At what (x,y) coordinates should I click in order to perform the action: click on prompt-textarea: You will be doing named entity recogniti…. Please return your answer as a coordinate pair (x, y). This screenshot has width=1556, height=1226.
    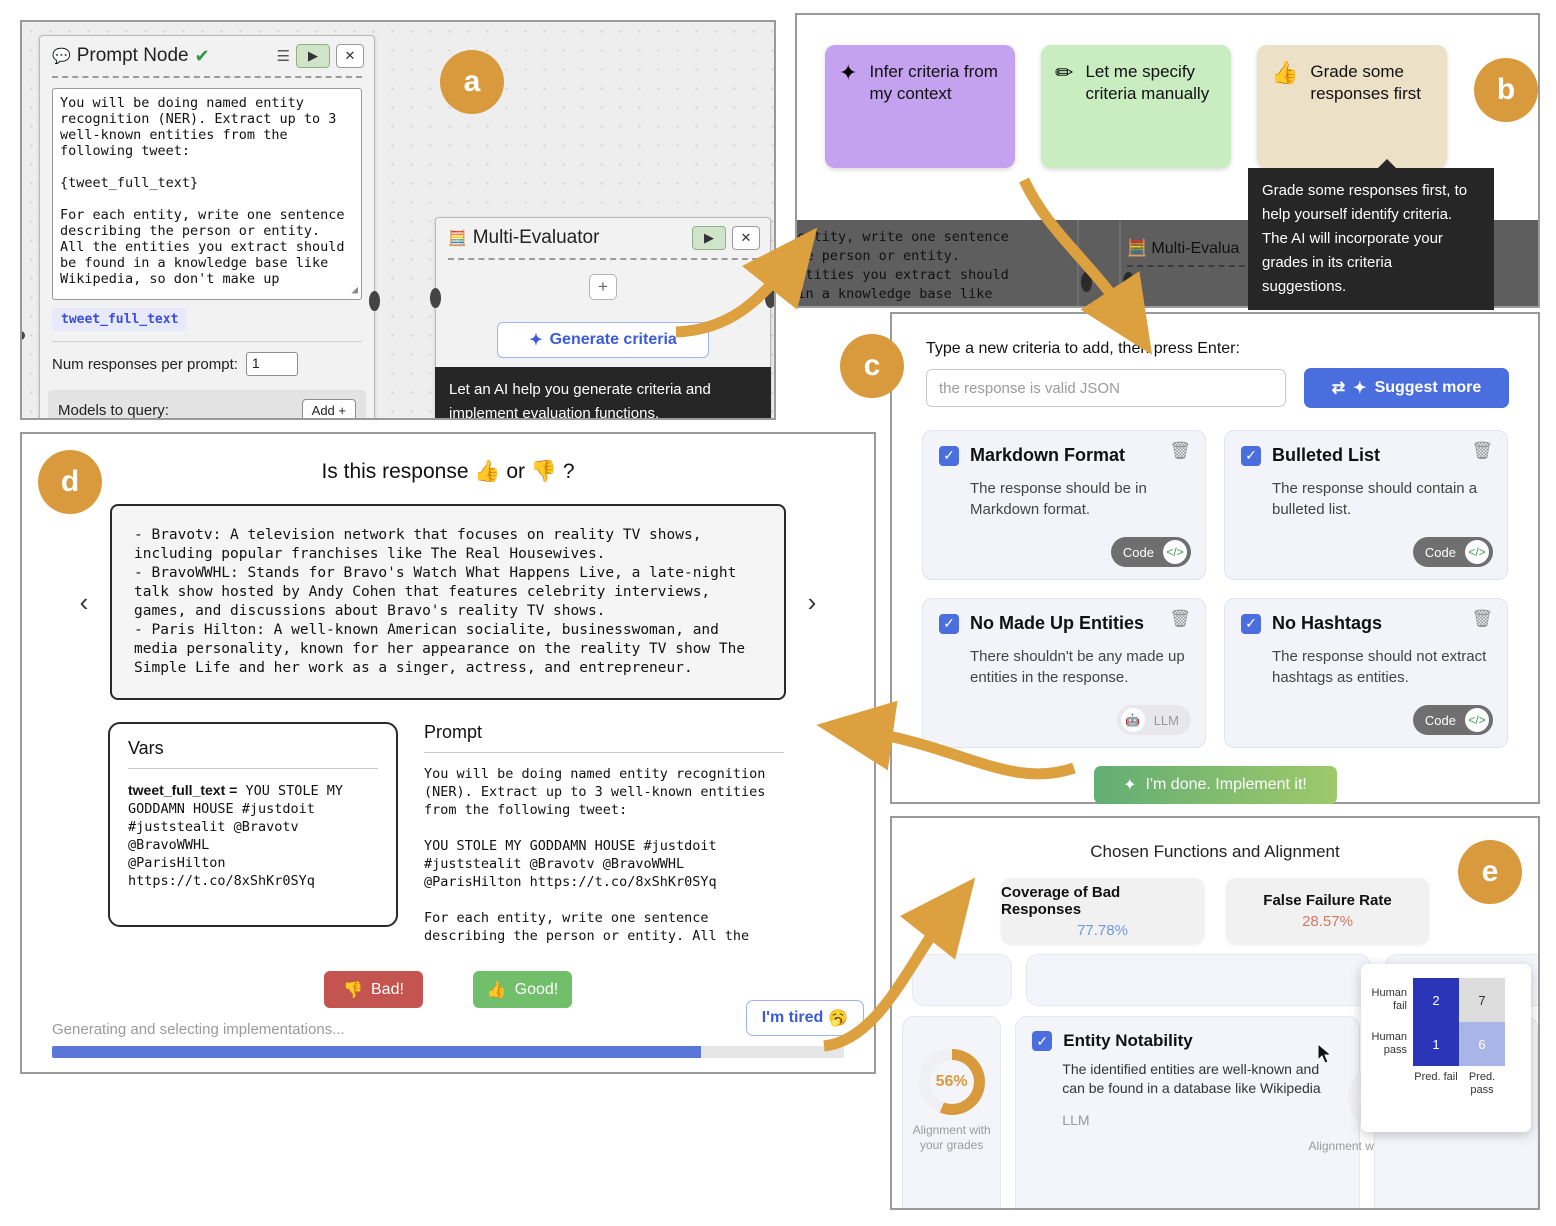
    Looking at the image, I should click on (207, 194).